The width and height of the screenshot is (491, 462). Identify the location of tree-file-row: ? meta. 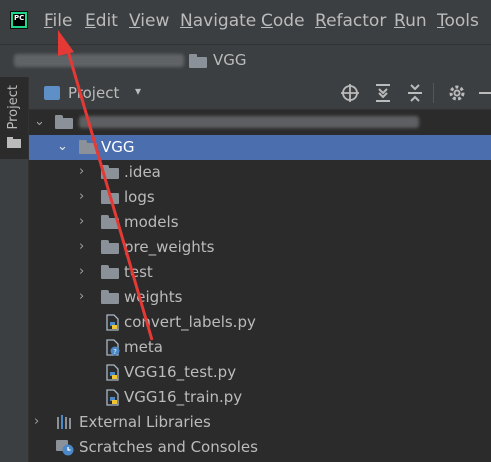
(260, 347).